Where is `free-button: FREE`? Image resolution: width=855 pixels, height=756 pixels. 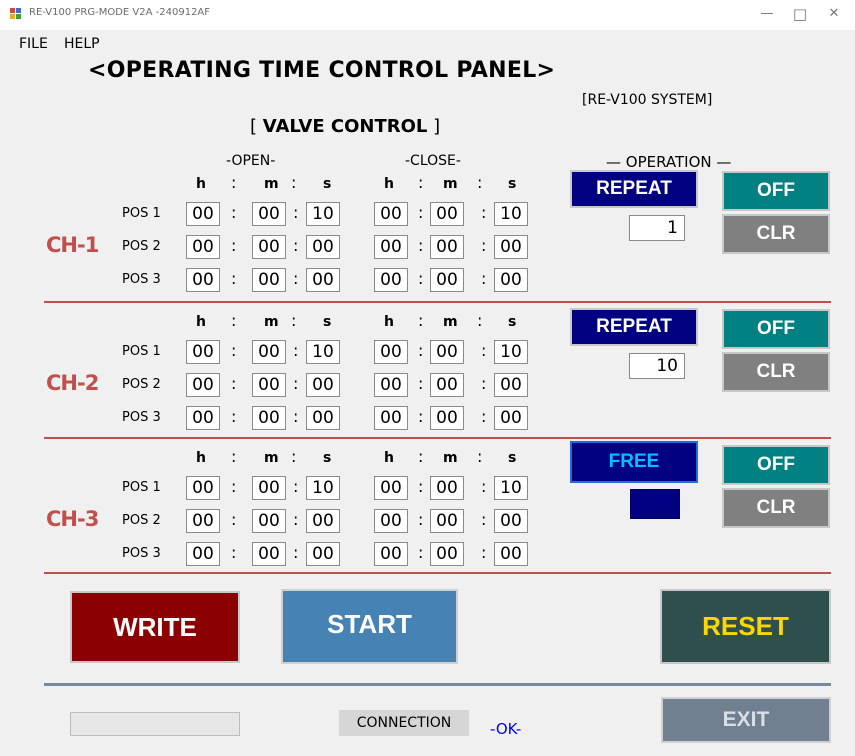 free-button: FREE is located at coordinates (634, 462).